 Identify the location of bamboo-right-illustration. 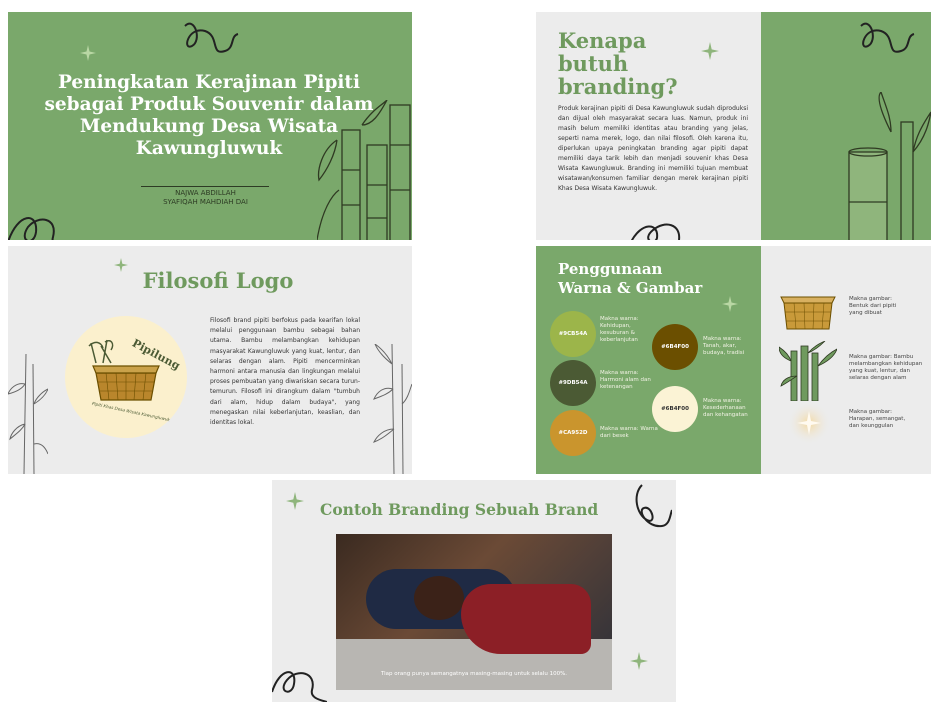
(392, 409).